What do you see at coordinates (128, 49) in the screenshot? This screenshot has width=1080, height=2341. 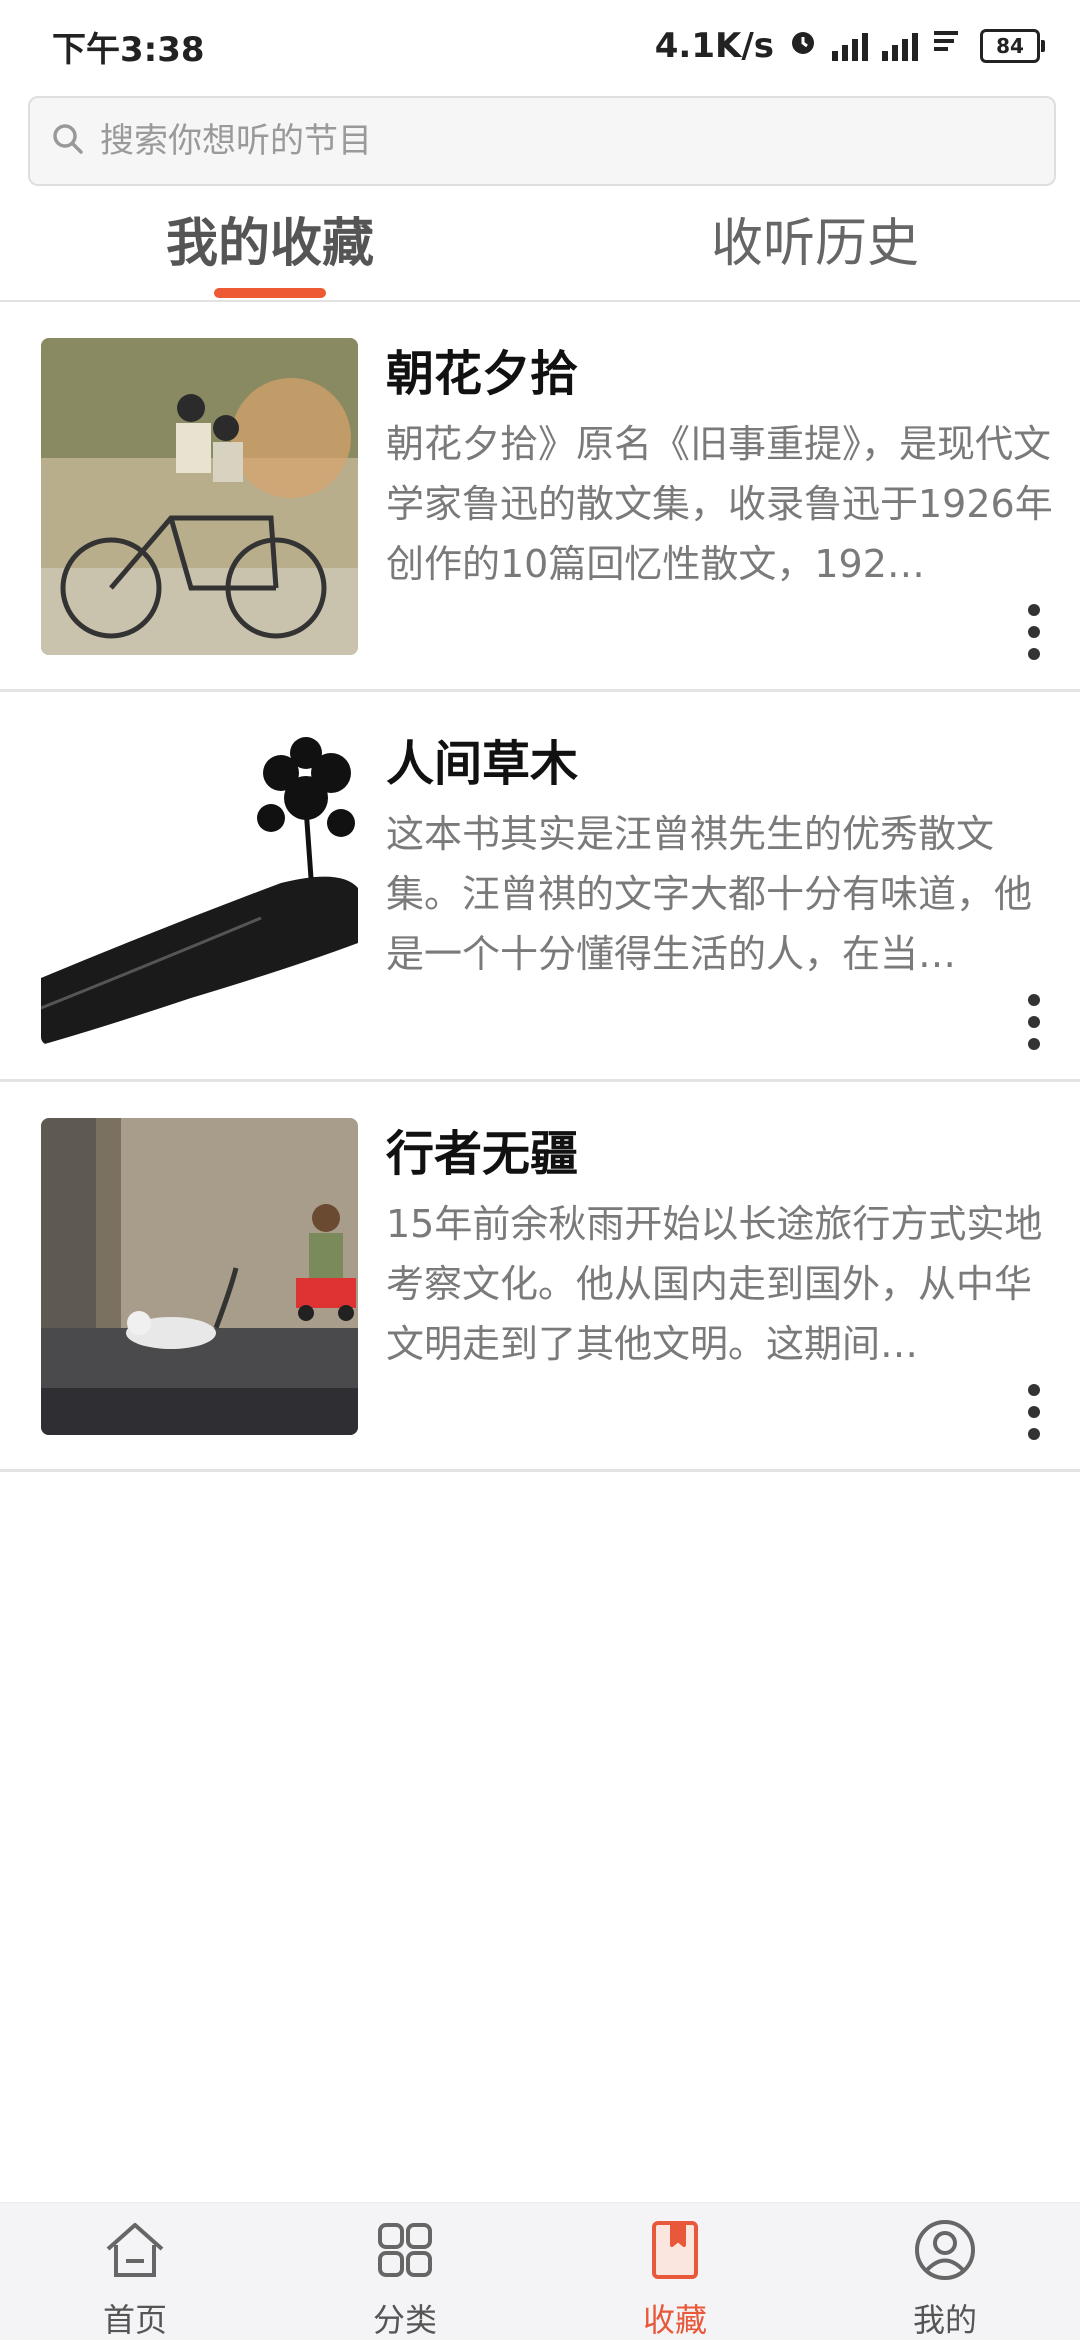 I see `status-time: 下午3:38` at bounding box center [128, 49].